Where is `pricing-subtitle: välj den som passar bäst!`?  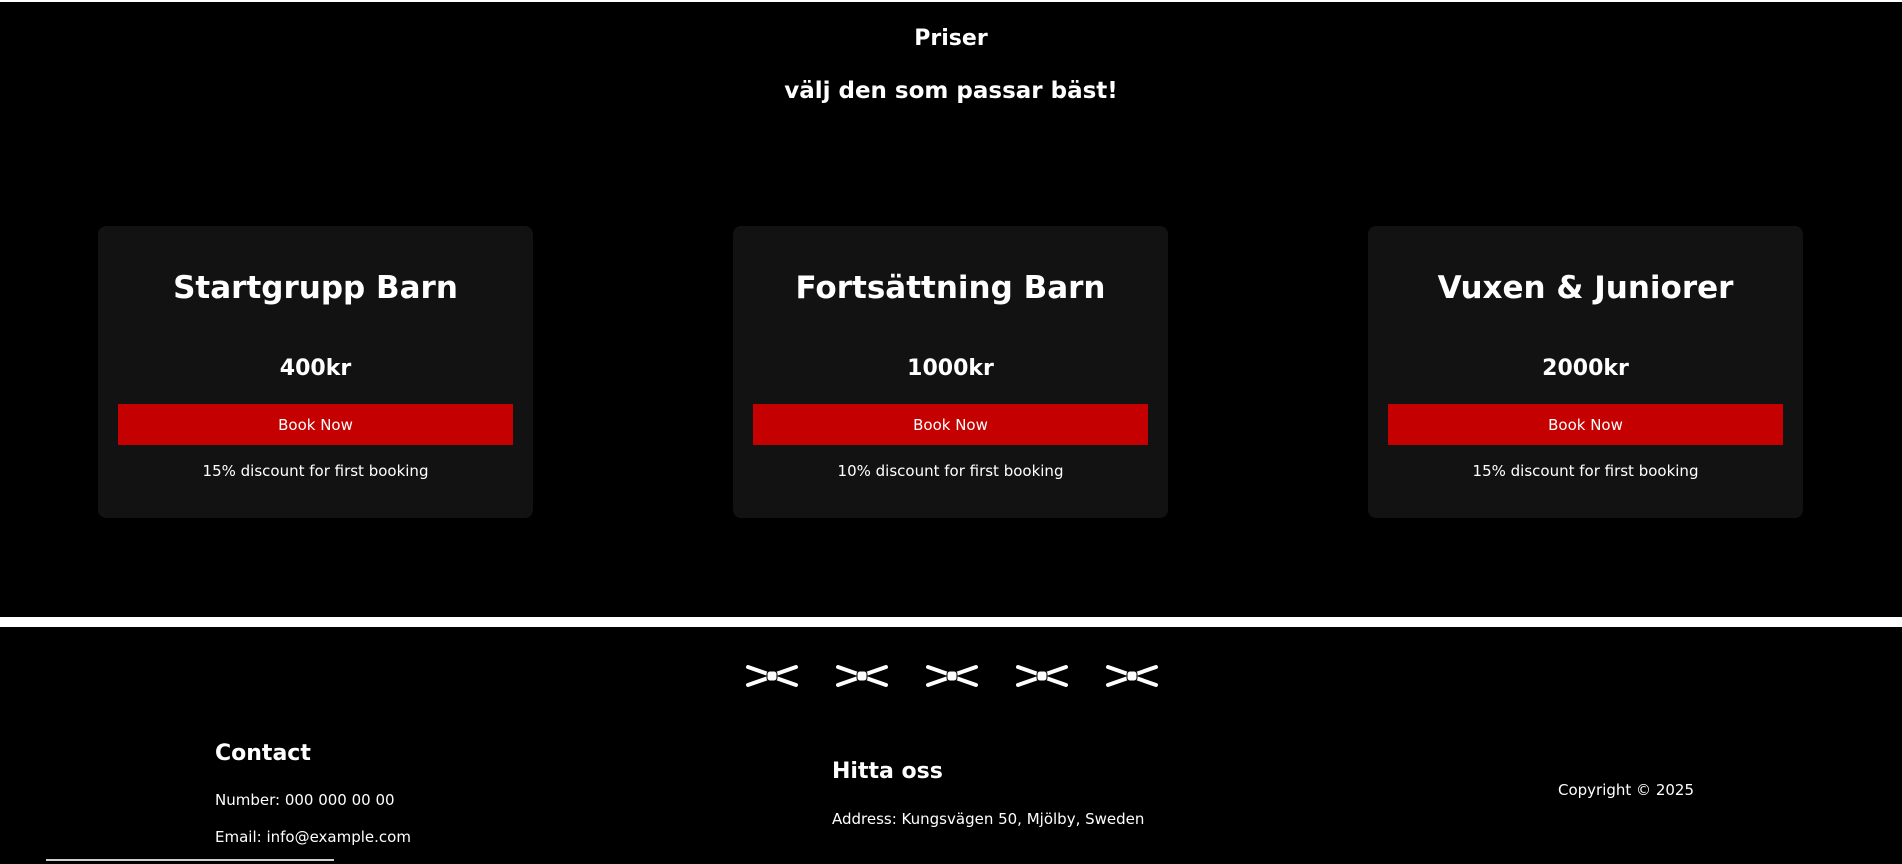 pricing-subtitle: välj den som passar bäst! is located at coordinates (951, 91).